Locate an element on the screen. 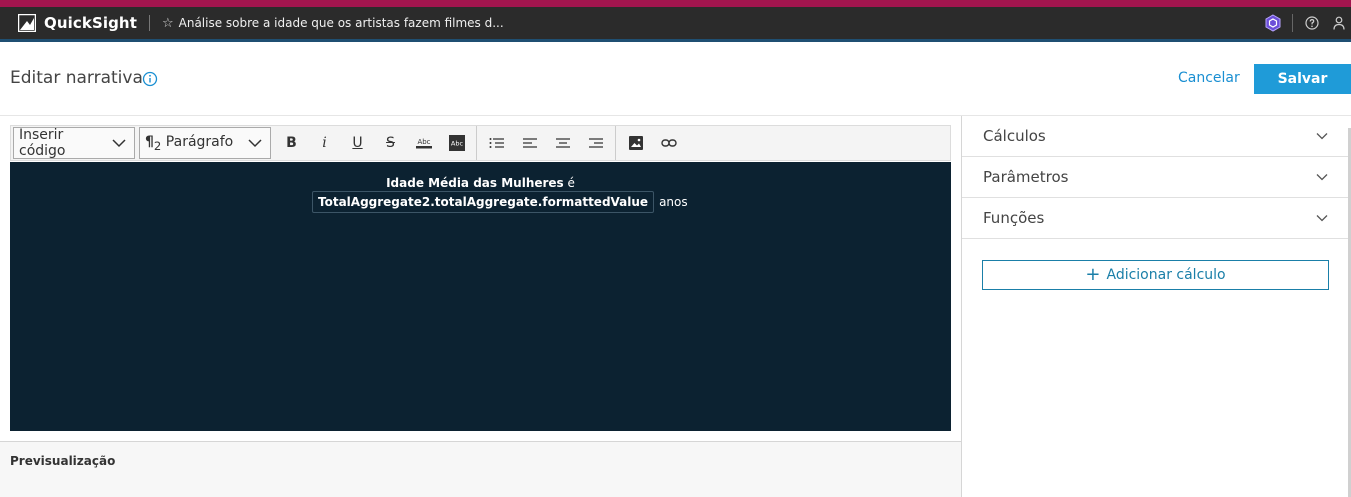 This screenshot has width=1351, height=497. narrative-heading-tail: é is located at coordinates (569, 183).